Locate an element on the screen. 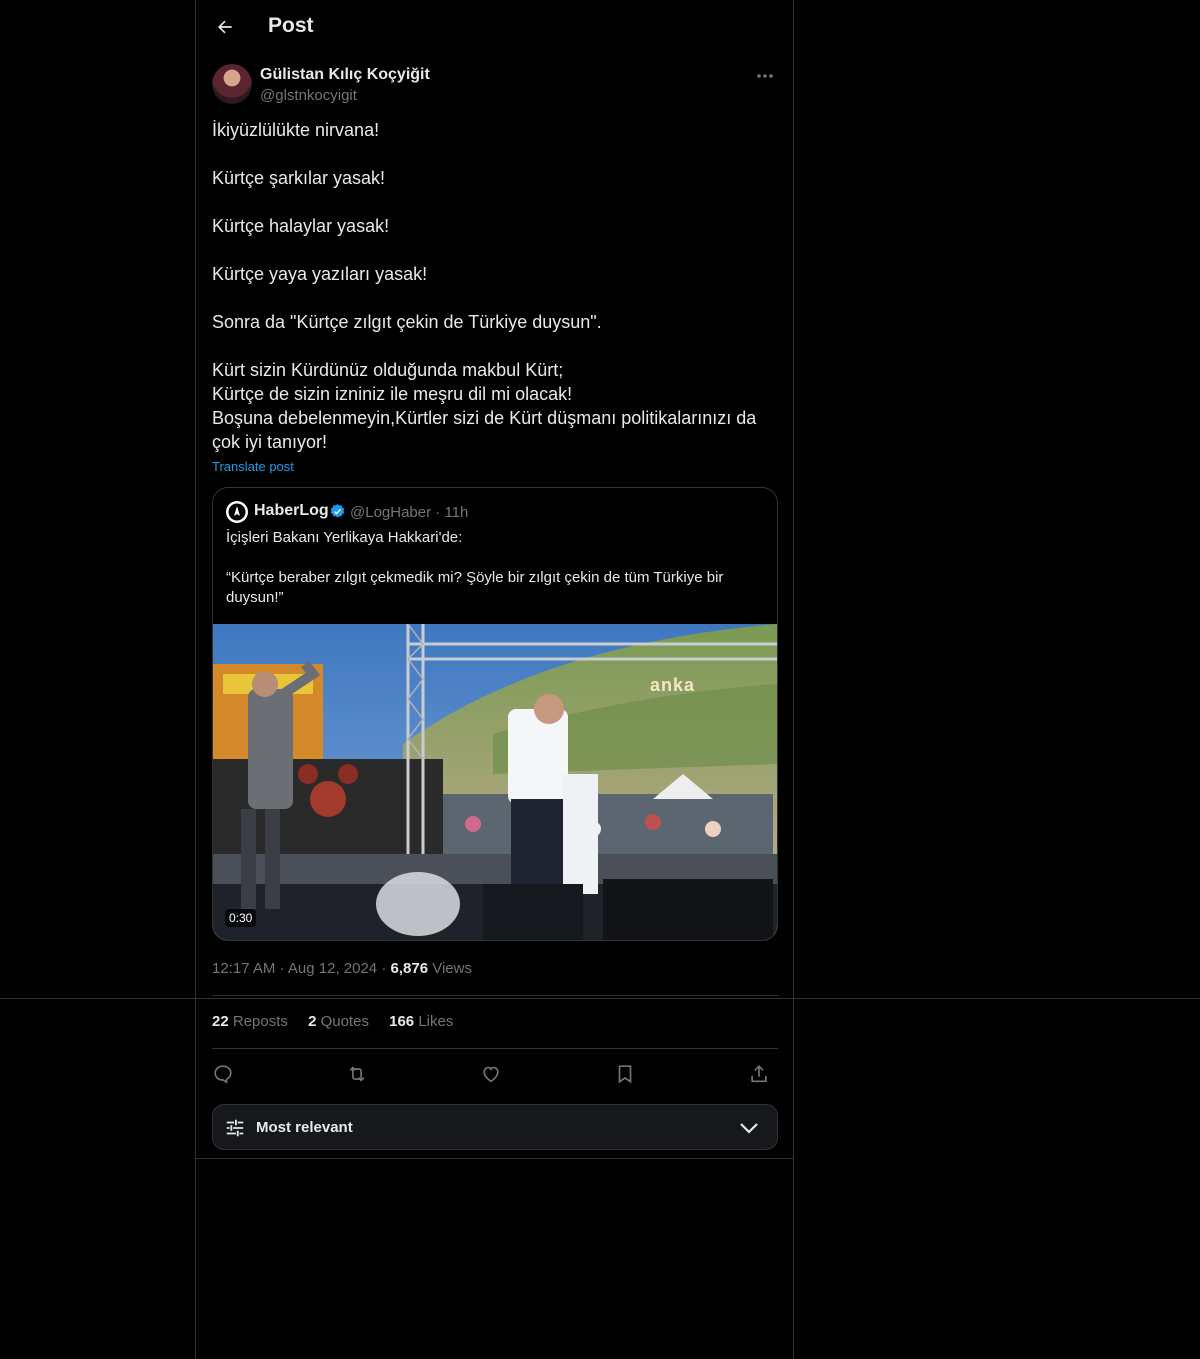 The image size is (1200, 1359). quotes-count: 2 is located at coordinates (312, 1021).